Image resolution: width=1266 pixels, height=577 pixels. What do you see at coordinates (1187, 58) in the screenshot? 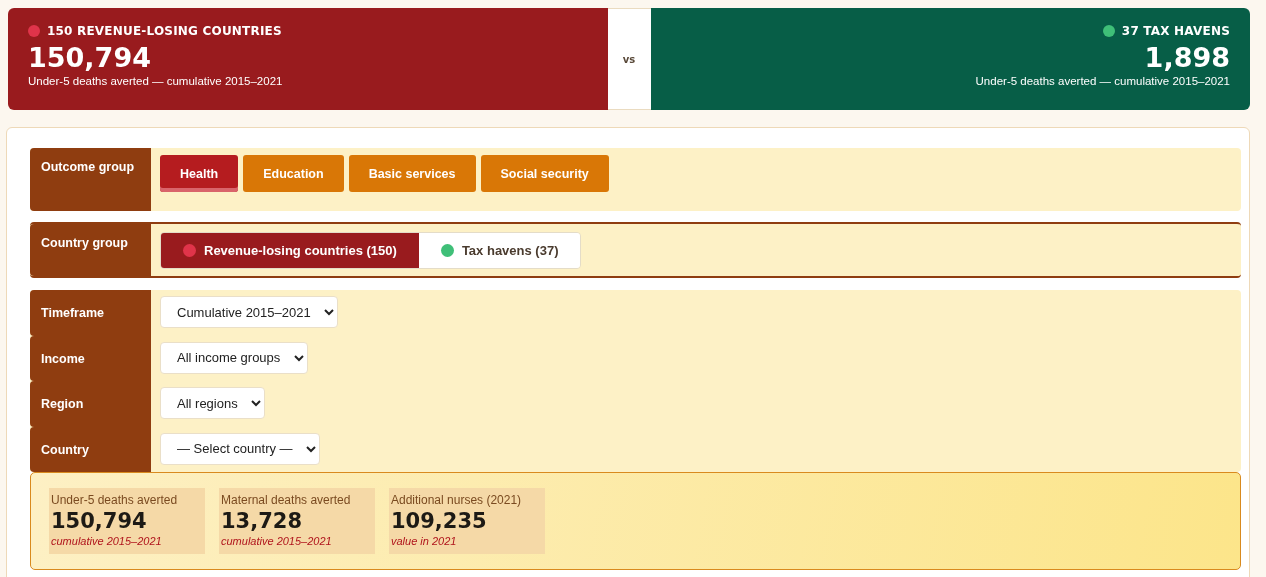
I see `headline-value: 1,898` at bounding box center [1187, 58].